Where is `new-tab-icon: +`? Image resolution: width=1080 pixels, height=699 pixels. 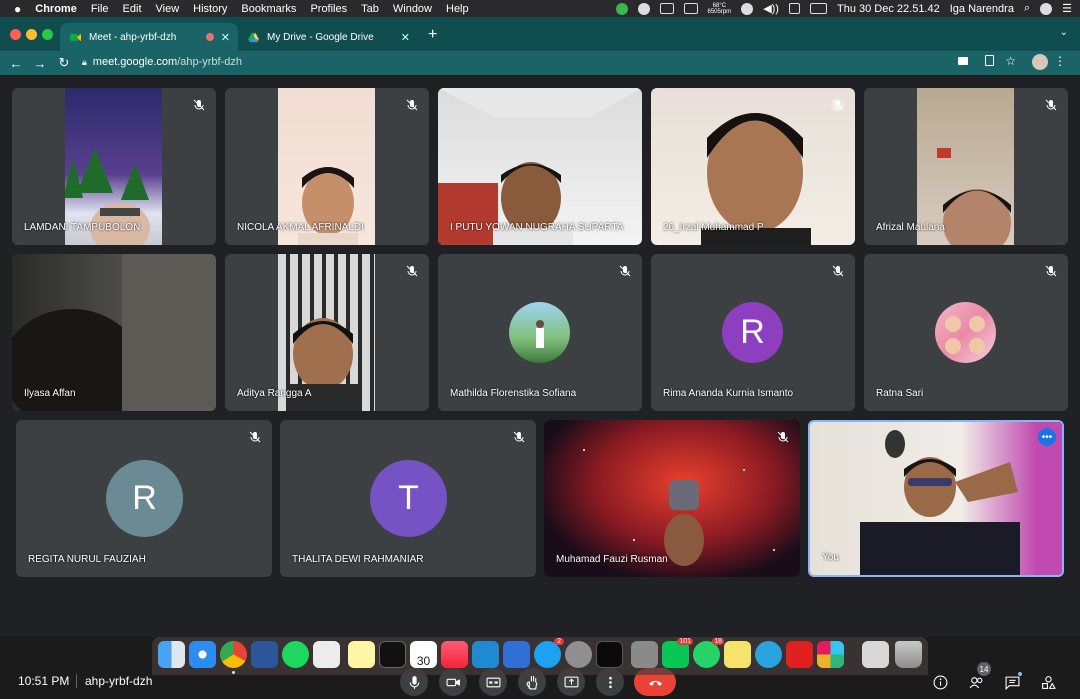
new-tab-icon: + is located at coordinates (432, 35).